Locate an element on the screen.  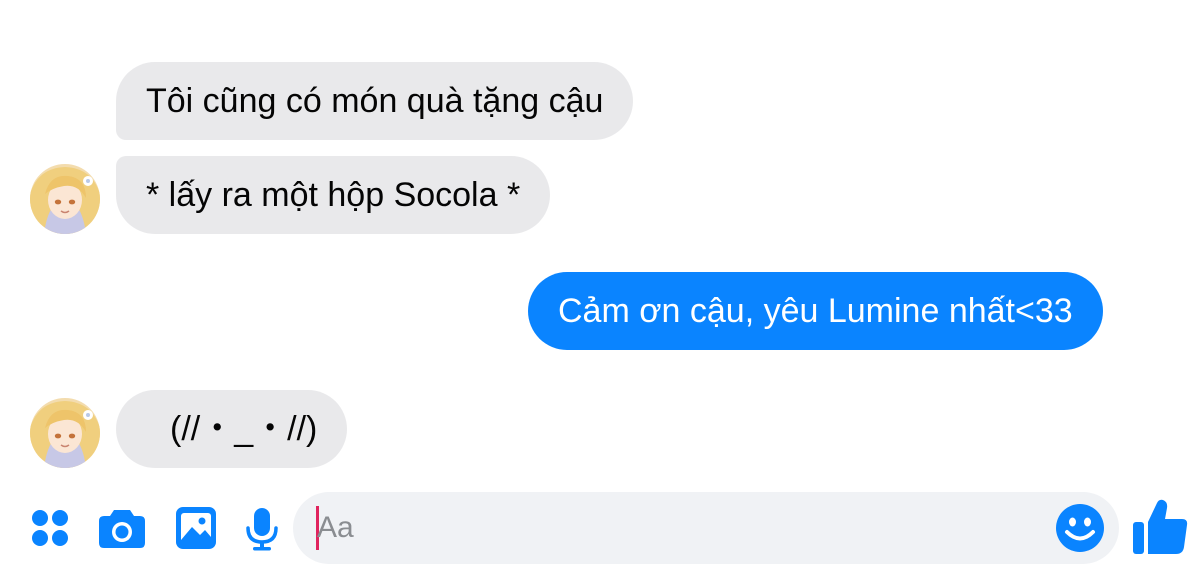
image-icon is located at coordinates (196, 528).